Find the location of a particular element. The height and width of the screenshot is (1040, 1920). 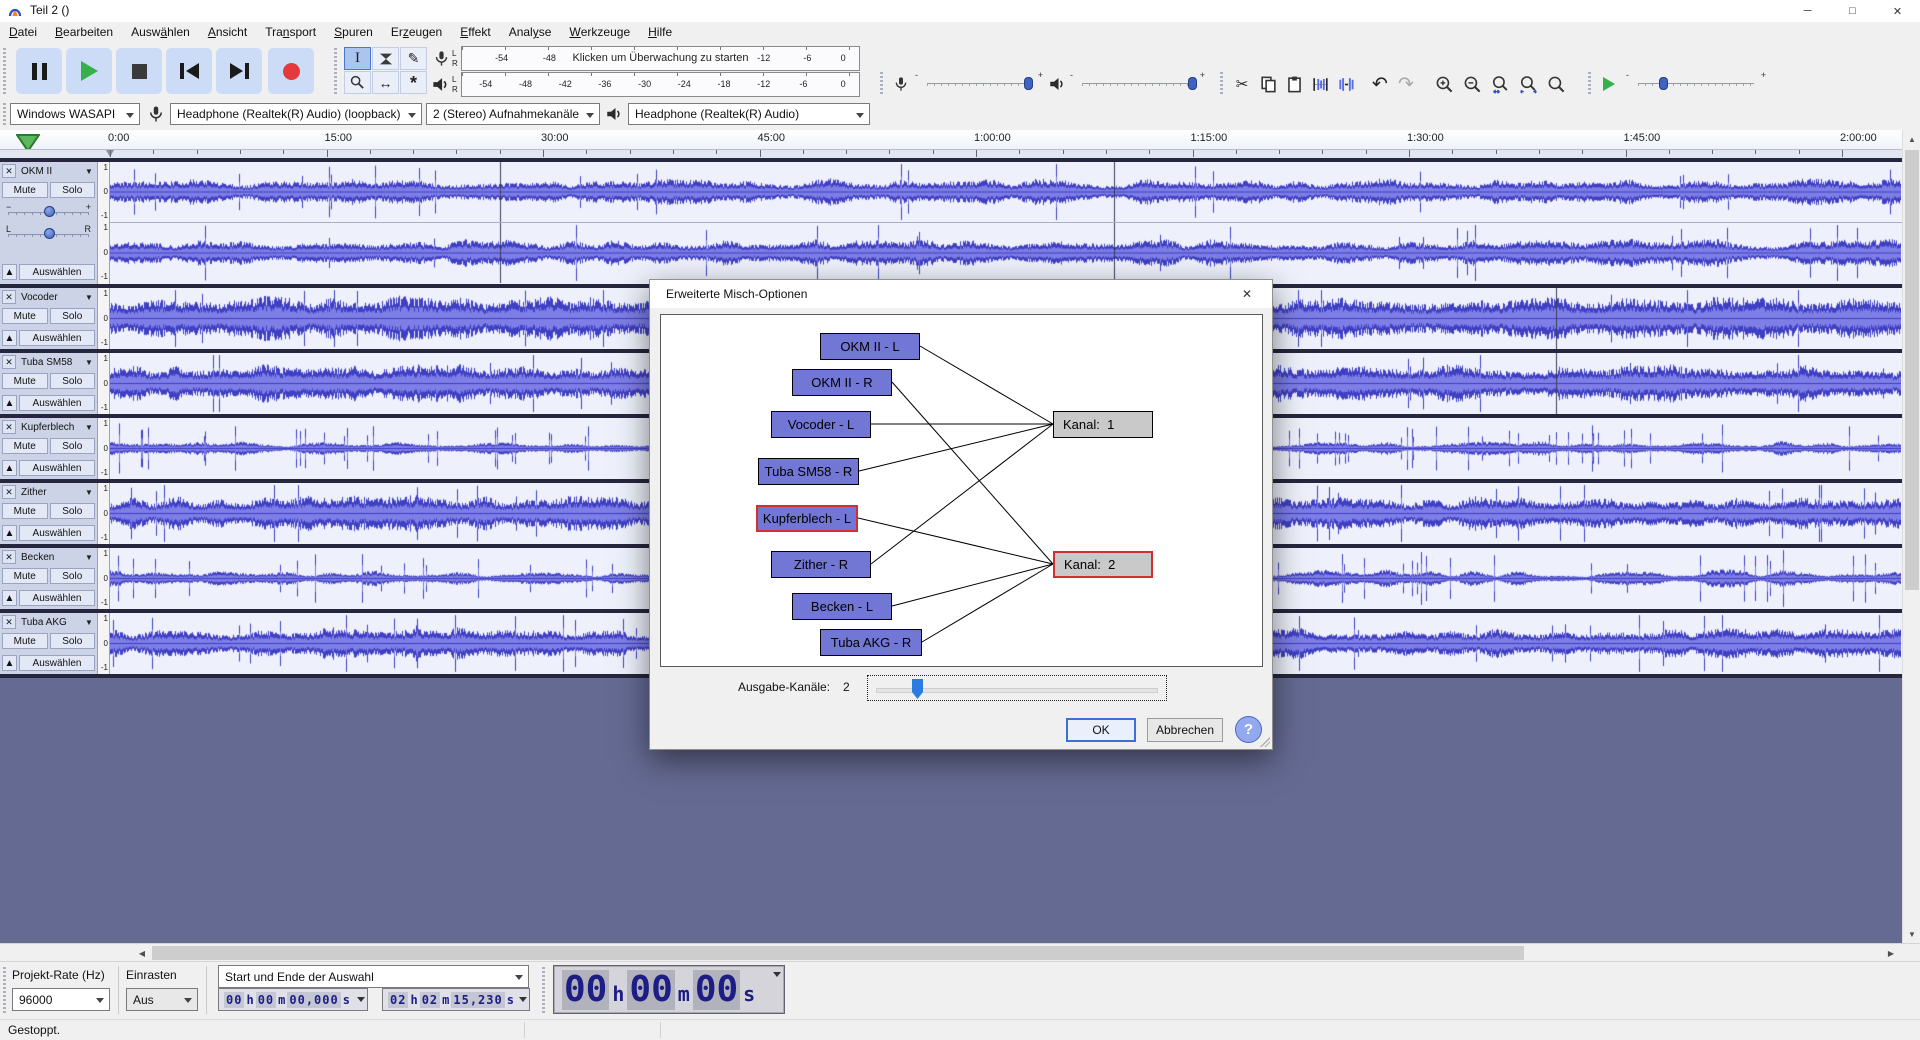

track-title: OKM II is located at coordinates (49, 171).